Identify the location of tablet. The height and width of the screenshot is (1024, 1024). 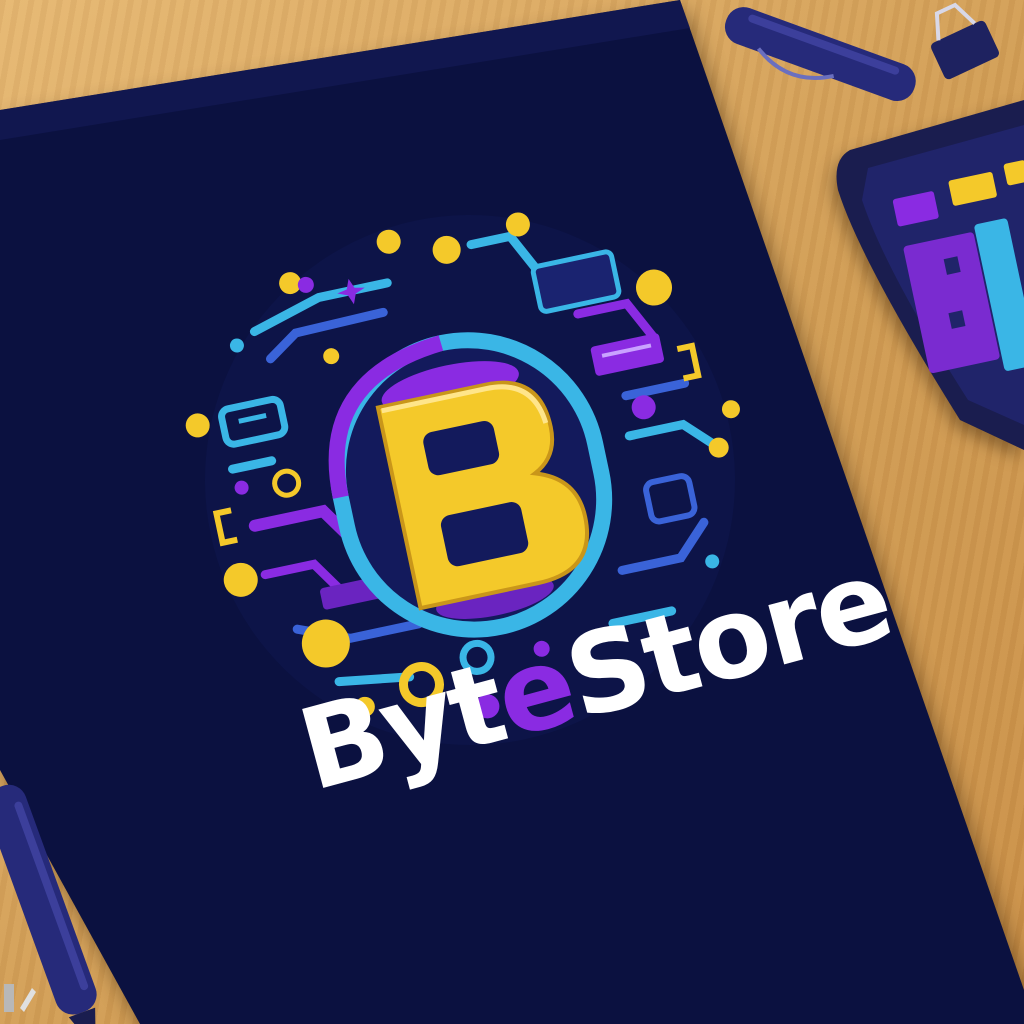
(930, 275).